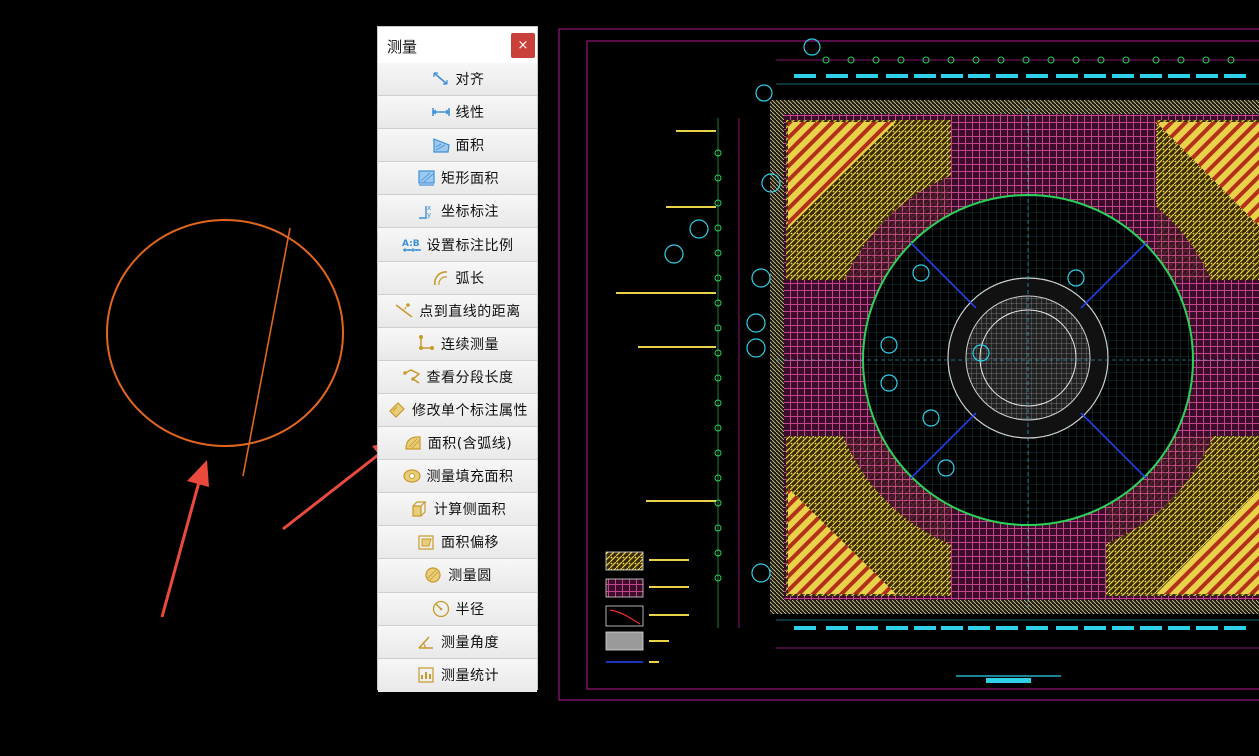 The width and height of the screenshot is (1259, 756). I want to click on tool-angle: 测量角度, so click(457, 642).